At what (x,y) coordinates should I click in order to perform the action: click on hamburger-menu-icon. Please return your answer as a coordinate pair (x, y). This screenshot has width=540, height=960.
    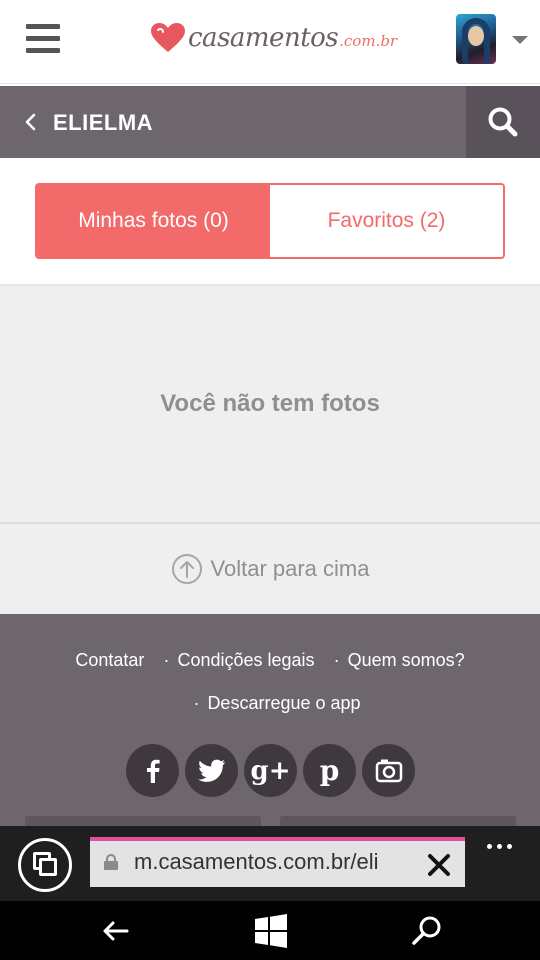
    Looking at the image, I should click on (44, 39).